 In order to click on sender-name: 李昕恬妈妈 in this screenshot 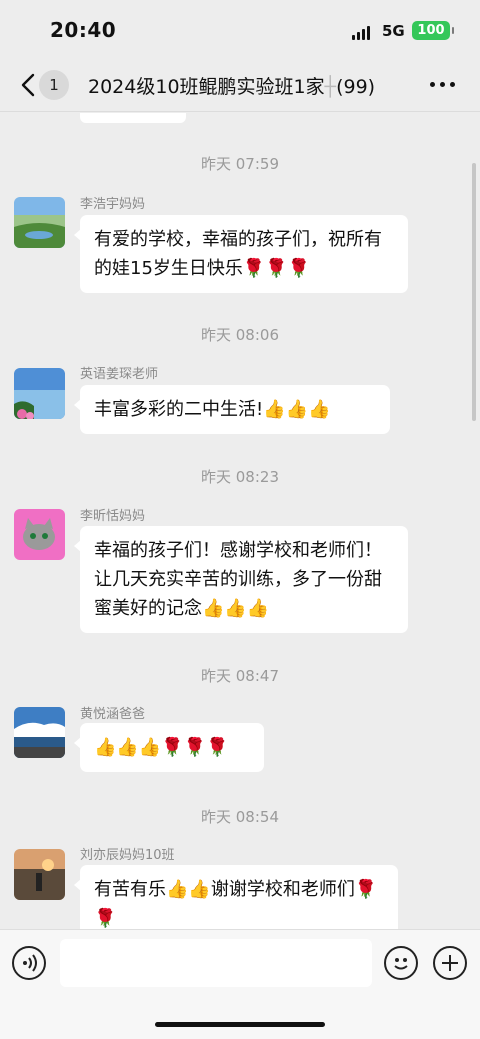, I will do `click(113, 516)`.